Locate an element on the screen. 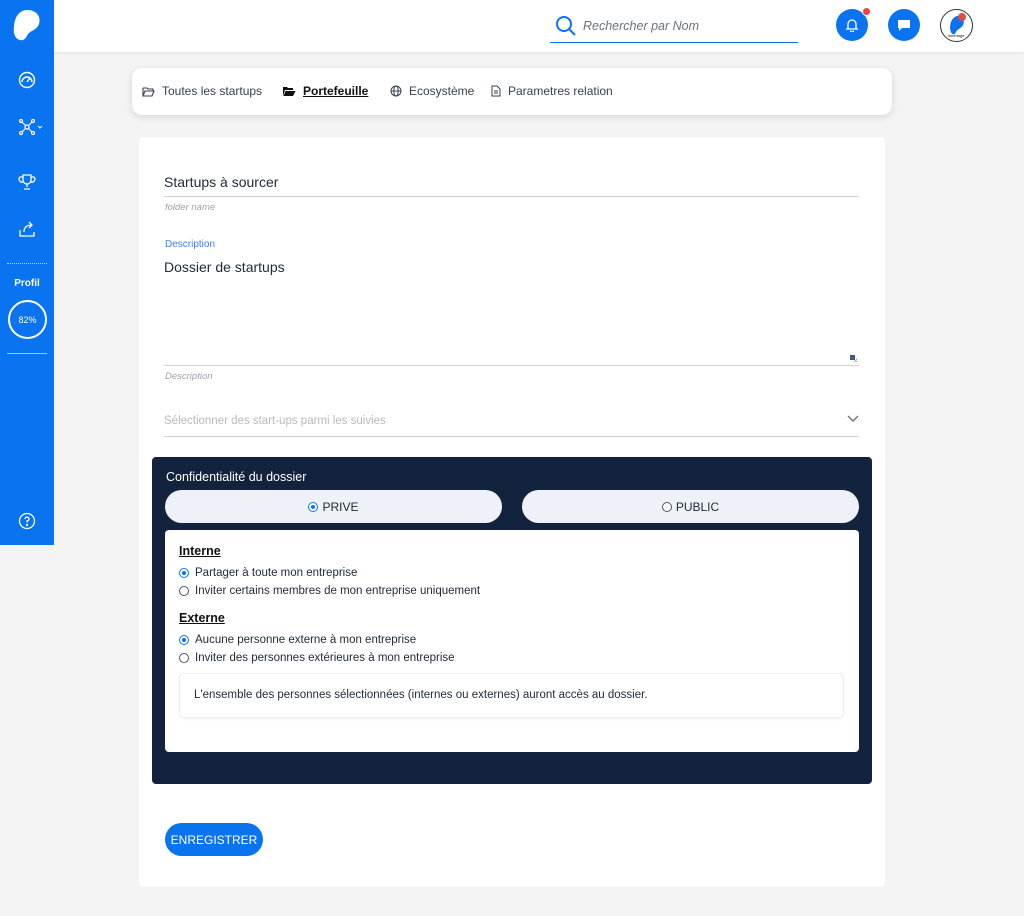 The width and height of the screenshot is (1024, 916). tab-label: Portefeuille is located at coordinates (336, 91).